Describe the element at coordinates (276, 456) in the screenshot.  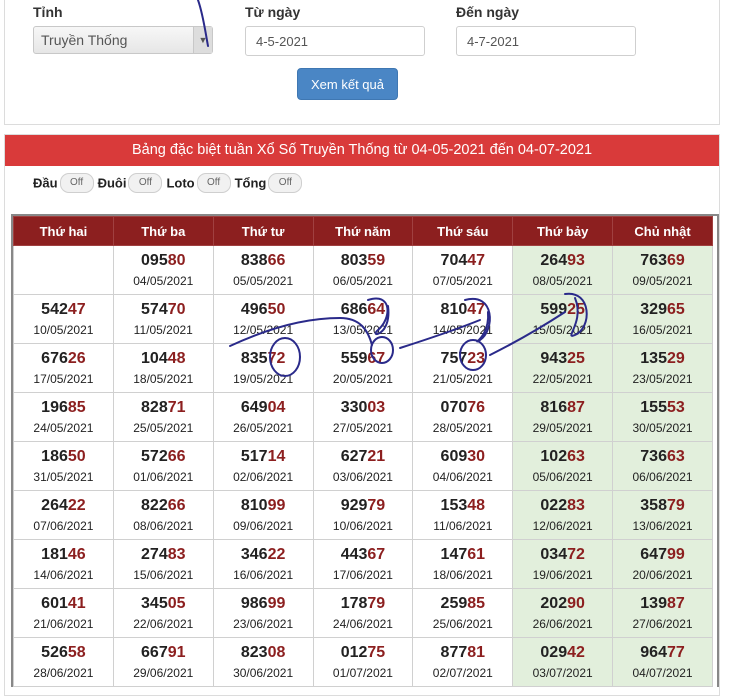
I see `number-tail: 14` at that location.